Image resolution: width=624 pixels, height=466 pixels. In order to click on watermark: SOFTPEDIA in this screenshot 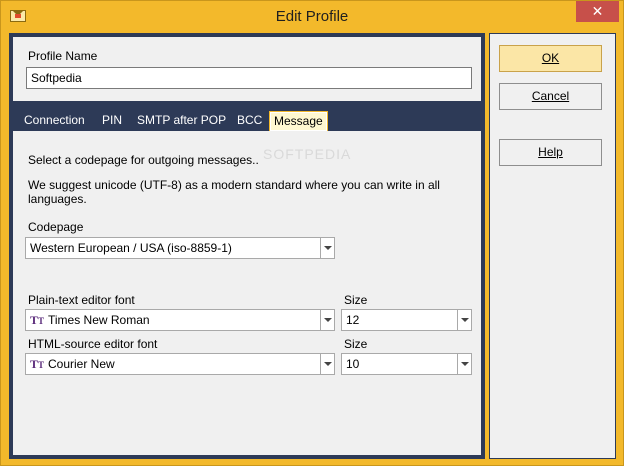, I will do `click(307, 154)`.